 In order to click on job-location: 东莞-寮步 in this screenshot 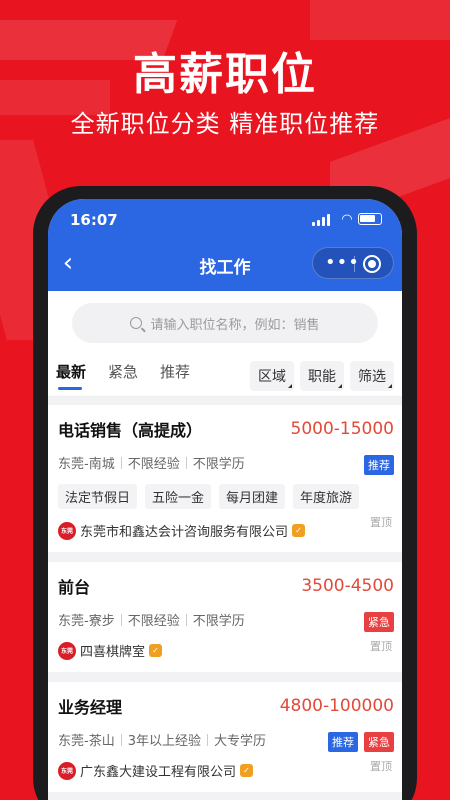, I will do `click(86, 621)`.